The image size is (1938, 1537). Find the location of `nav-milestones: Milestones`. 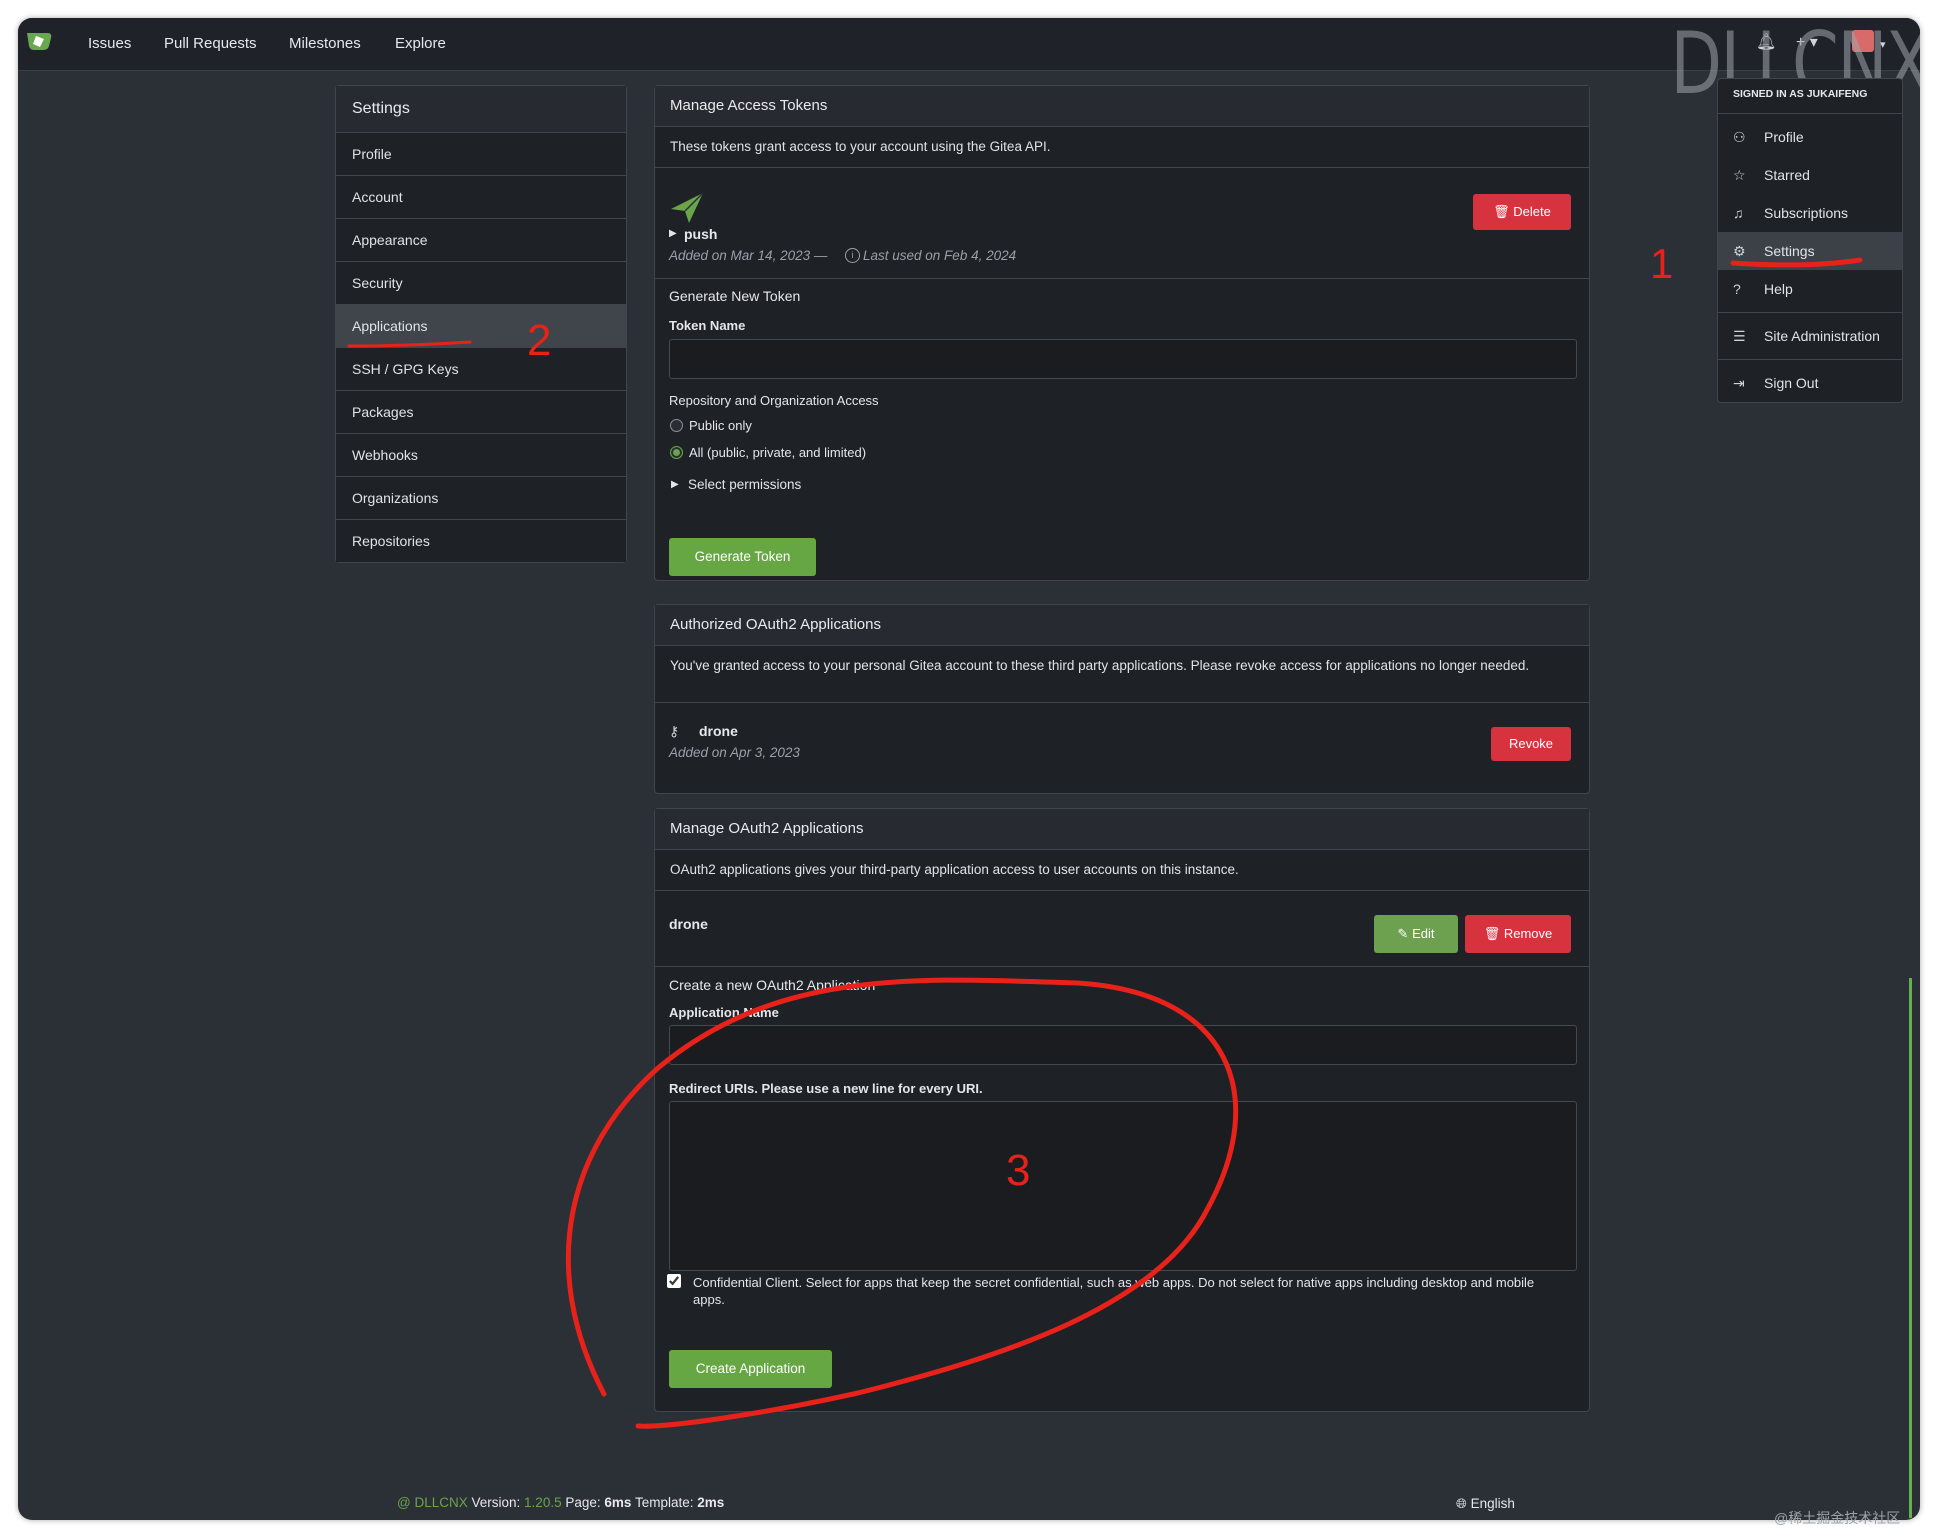

nav-milestones: Milestones is located at coordinates (325, 43).